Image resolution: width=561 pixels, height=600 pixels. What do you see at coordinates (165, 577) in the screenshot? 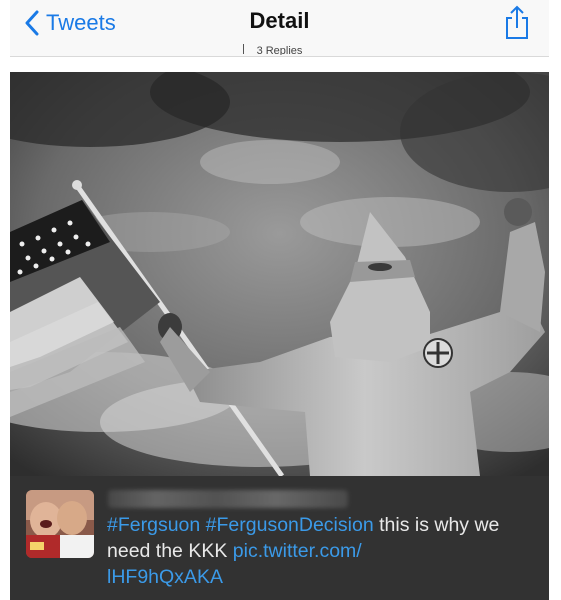
I see `tweet-link-path: lHF9hQxAKA` at bounding box center [165, 577].